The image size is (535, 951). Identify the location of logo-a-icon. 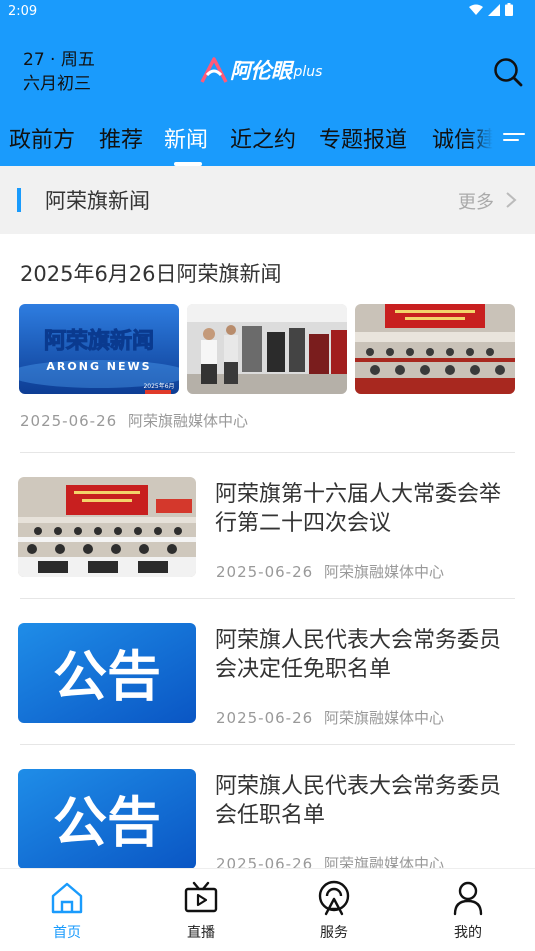
(214, 70).